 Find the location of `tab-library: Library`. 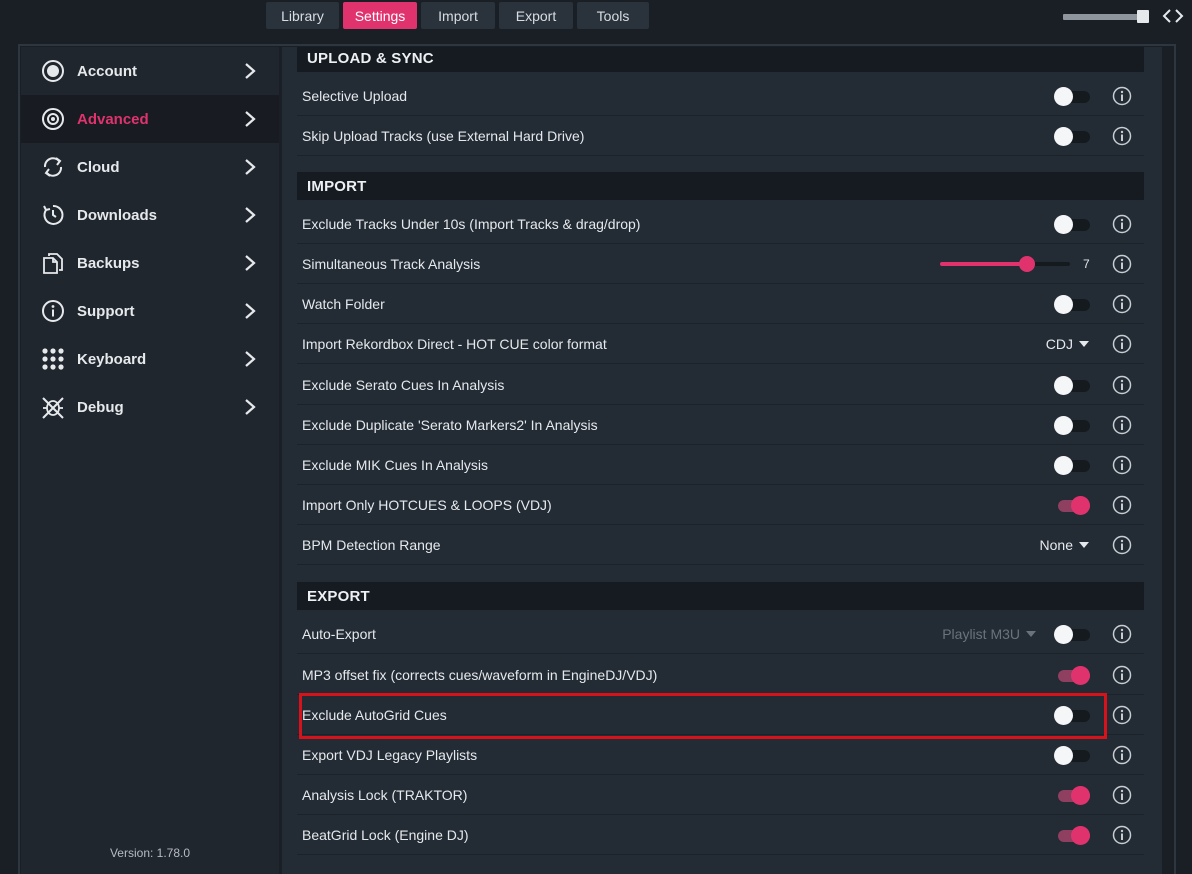

tab-library: Library is located at coordinates (302, 15).